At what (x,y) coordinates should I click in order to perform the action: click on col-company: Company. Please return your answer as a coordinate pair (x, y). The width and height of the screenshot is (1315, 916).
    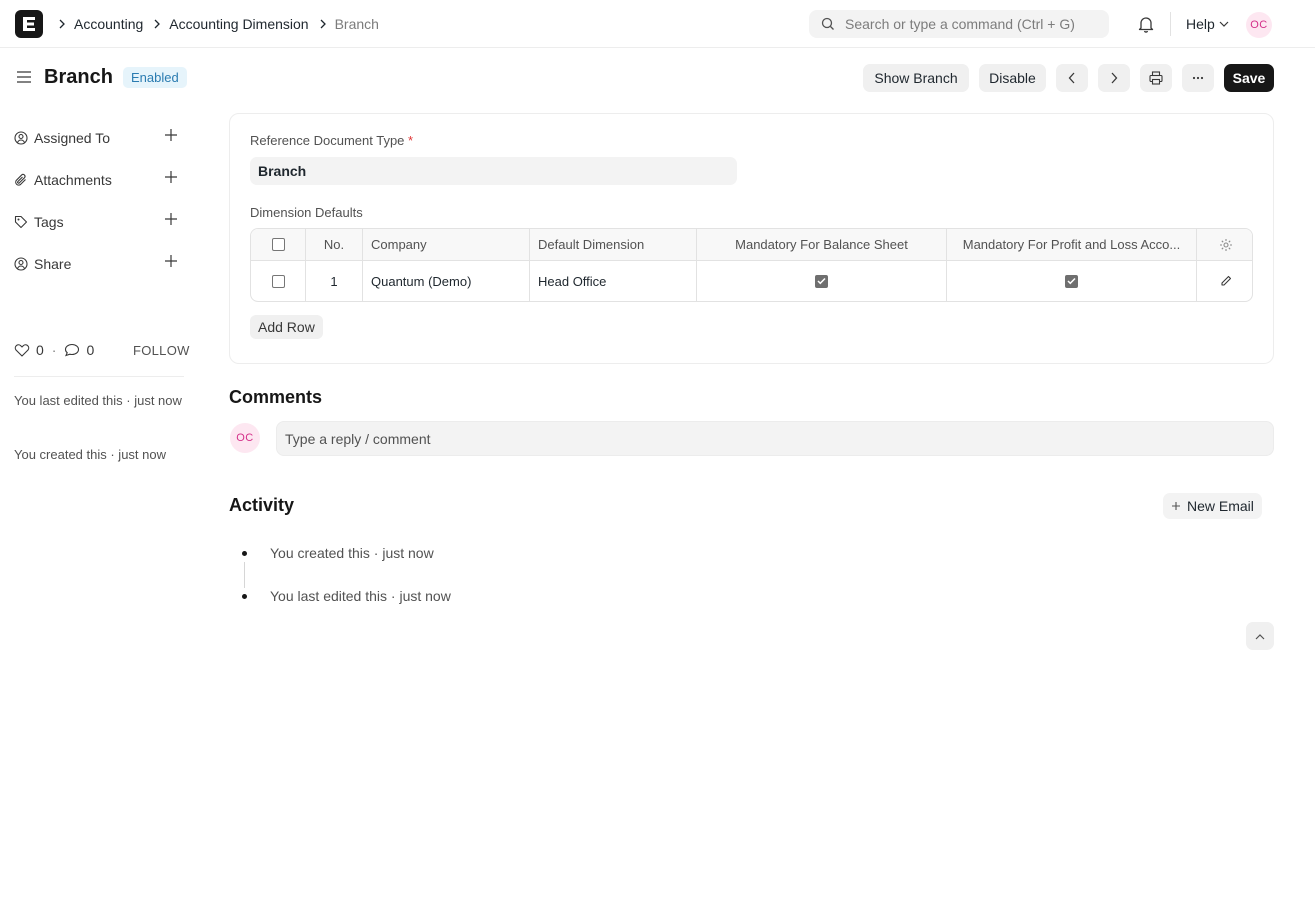
    Looking at the image, I should click on (446, 244).